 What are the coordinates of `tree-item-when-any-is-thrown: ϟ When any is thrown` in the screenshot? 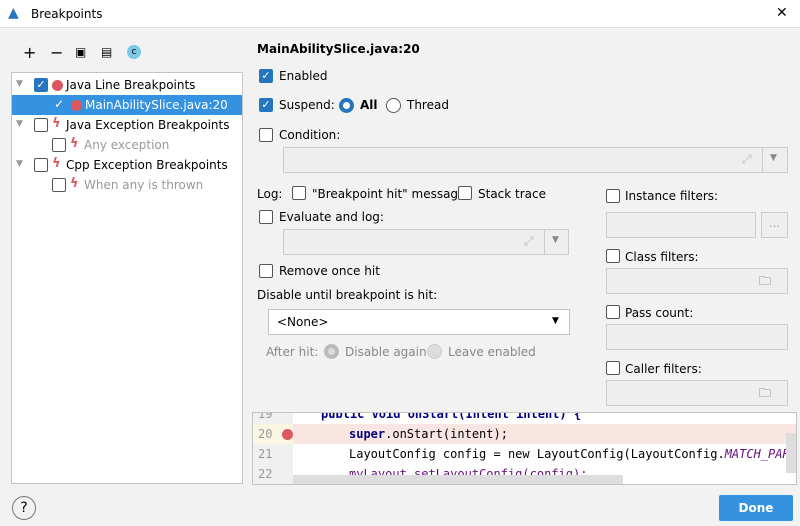 It's located at (127, 185).